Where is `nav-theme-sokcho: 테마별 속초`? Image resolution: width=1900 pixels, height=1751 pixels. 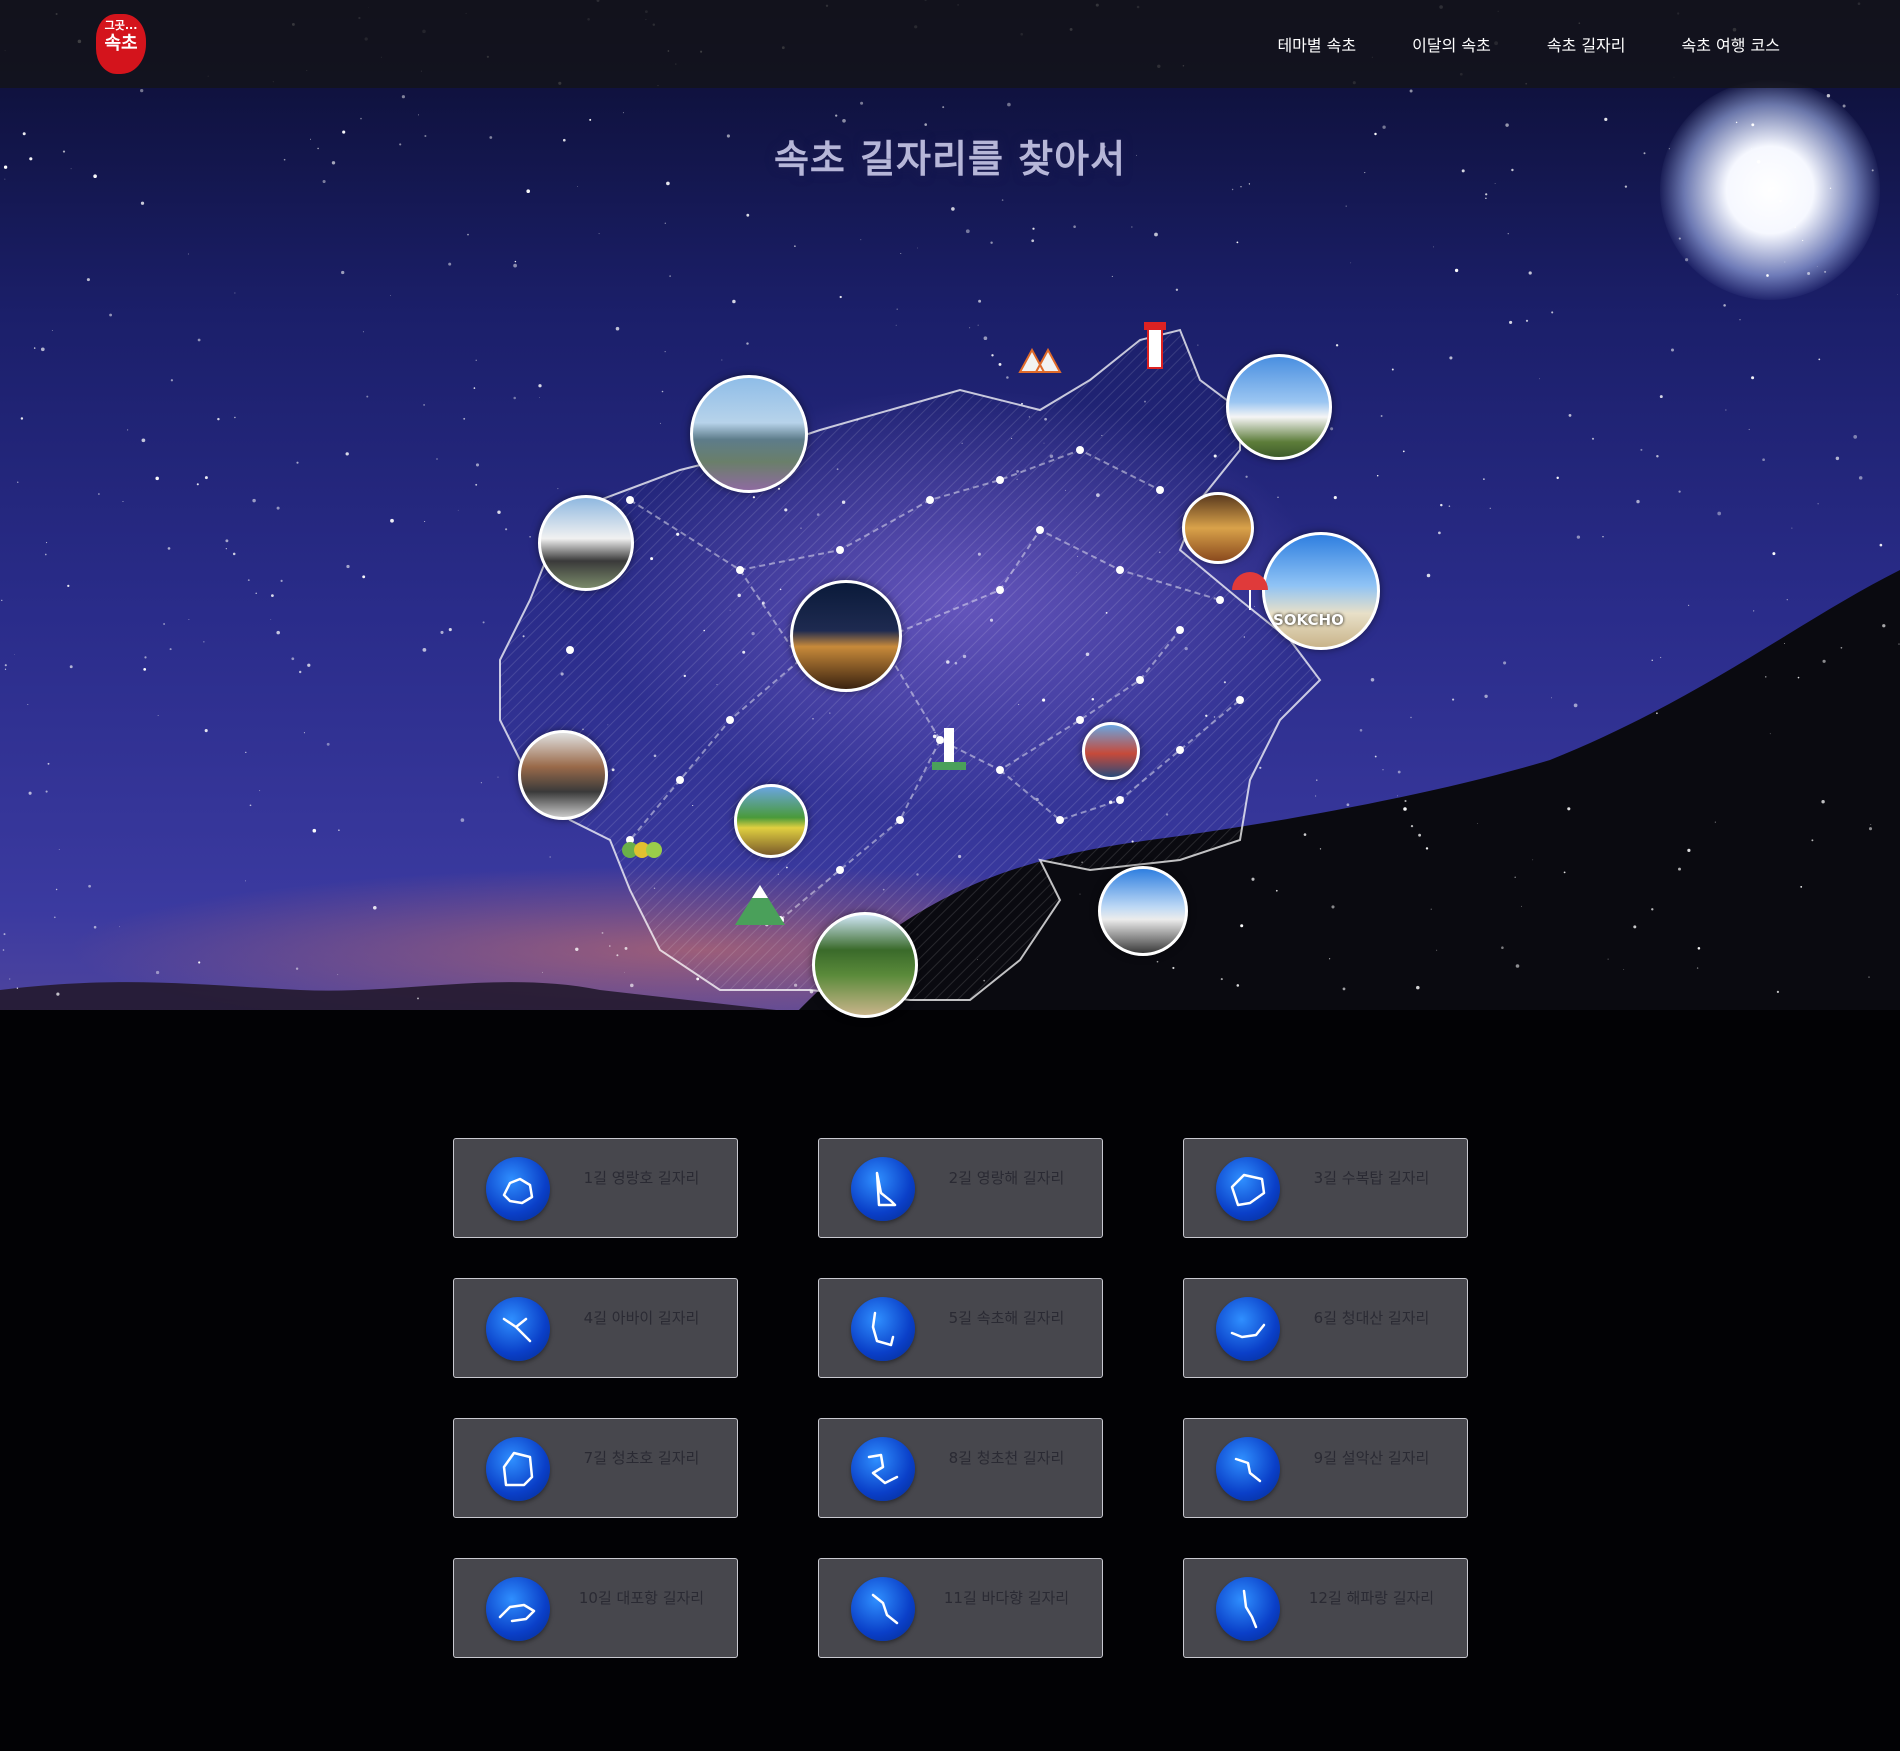 nav-theme-sokcho: 테마별 속초 is located at coordinates (1316, 44).